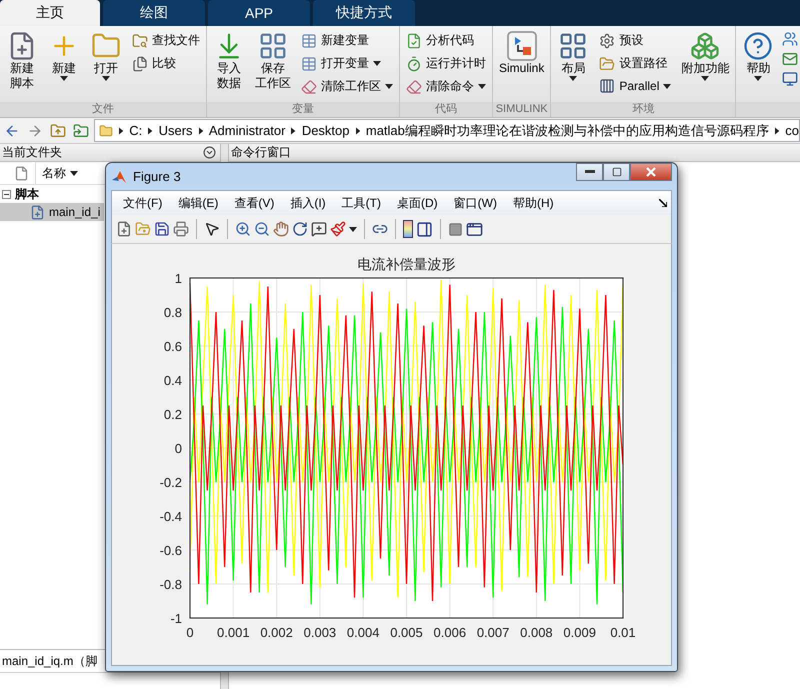  Describe the element at coordinates (705, 54) in the screenshot. I see `toolstrip-button: 附加功能` at that location.